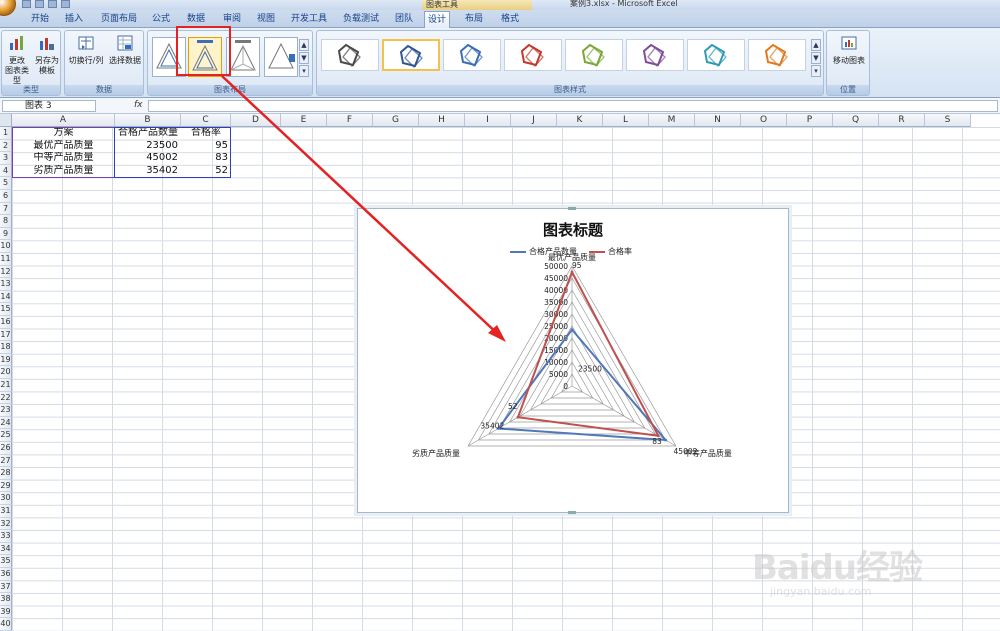 This screenshot has height=631, width=1000. I want to click on column-header-n: N, so click(718, 120).